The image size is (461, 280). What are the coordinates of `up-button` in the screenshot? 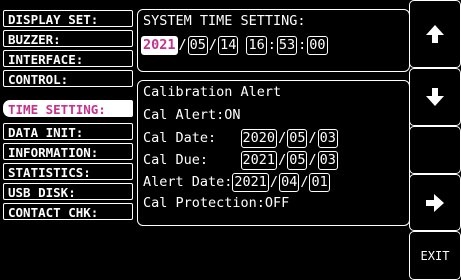 It's located at (435, 34).